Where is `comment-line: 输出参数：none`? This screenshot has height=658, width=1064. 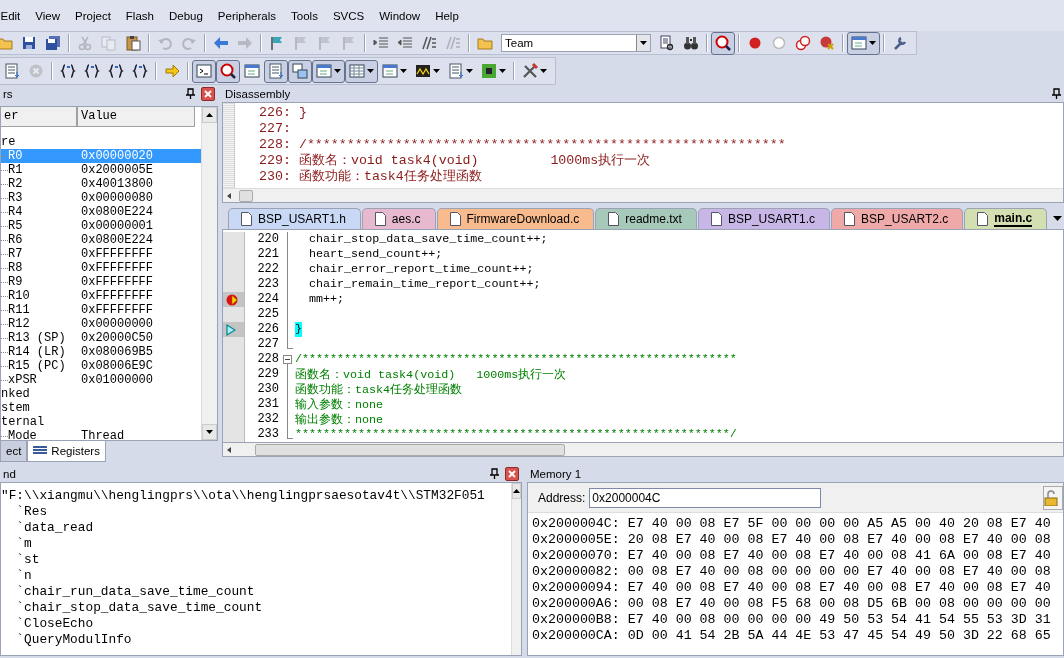
comment-line: 输出参数：none is located at coordinates (339, 419).